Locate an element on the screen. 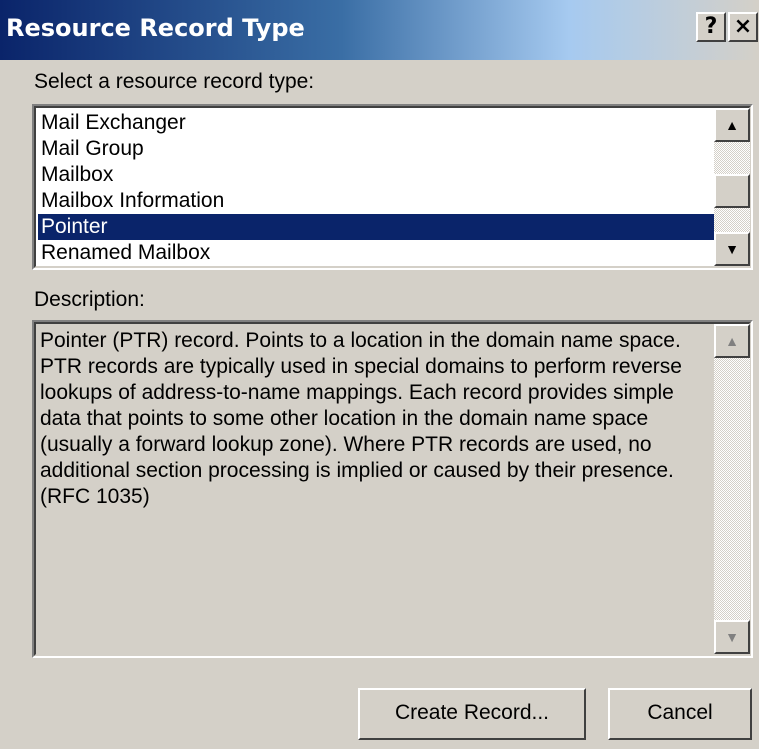 This screenshot has width=759, height=749. list-item: Mail Group is located at coordinates (376, 149).